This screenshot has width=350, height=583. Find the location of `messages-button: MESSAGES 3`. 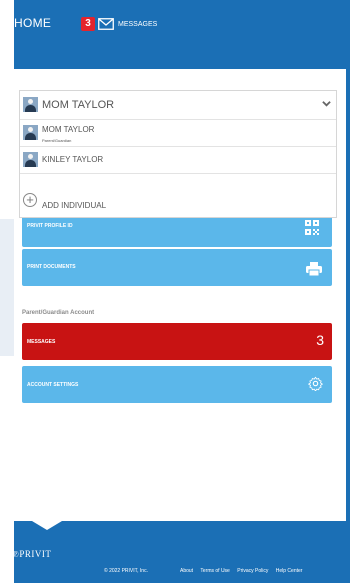

messages-button: MESSAGES 3 is located at coordinates (177, 341).